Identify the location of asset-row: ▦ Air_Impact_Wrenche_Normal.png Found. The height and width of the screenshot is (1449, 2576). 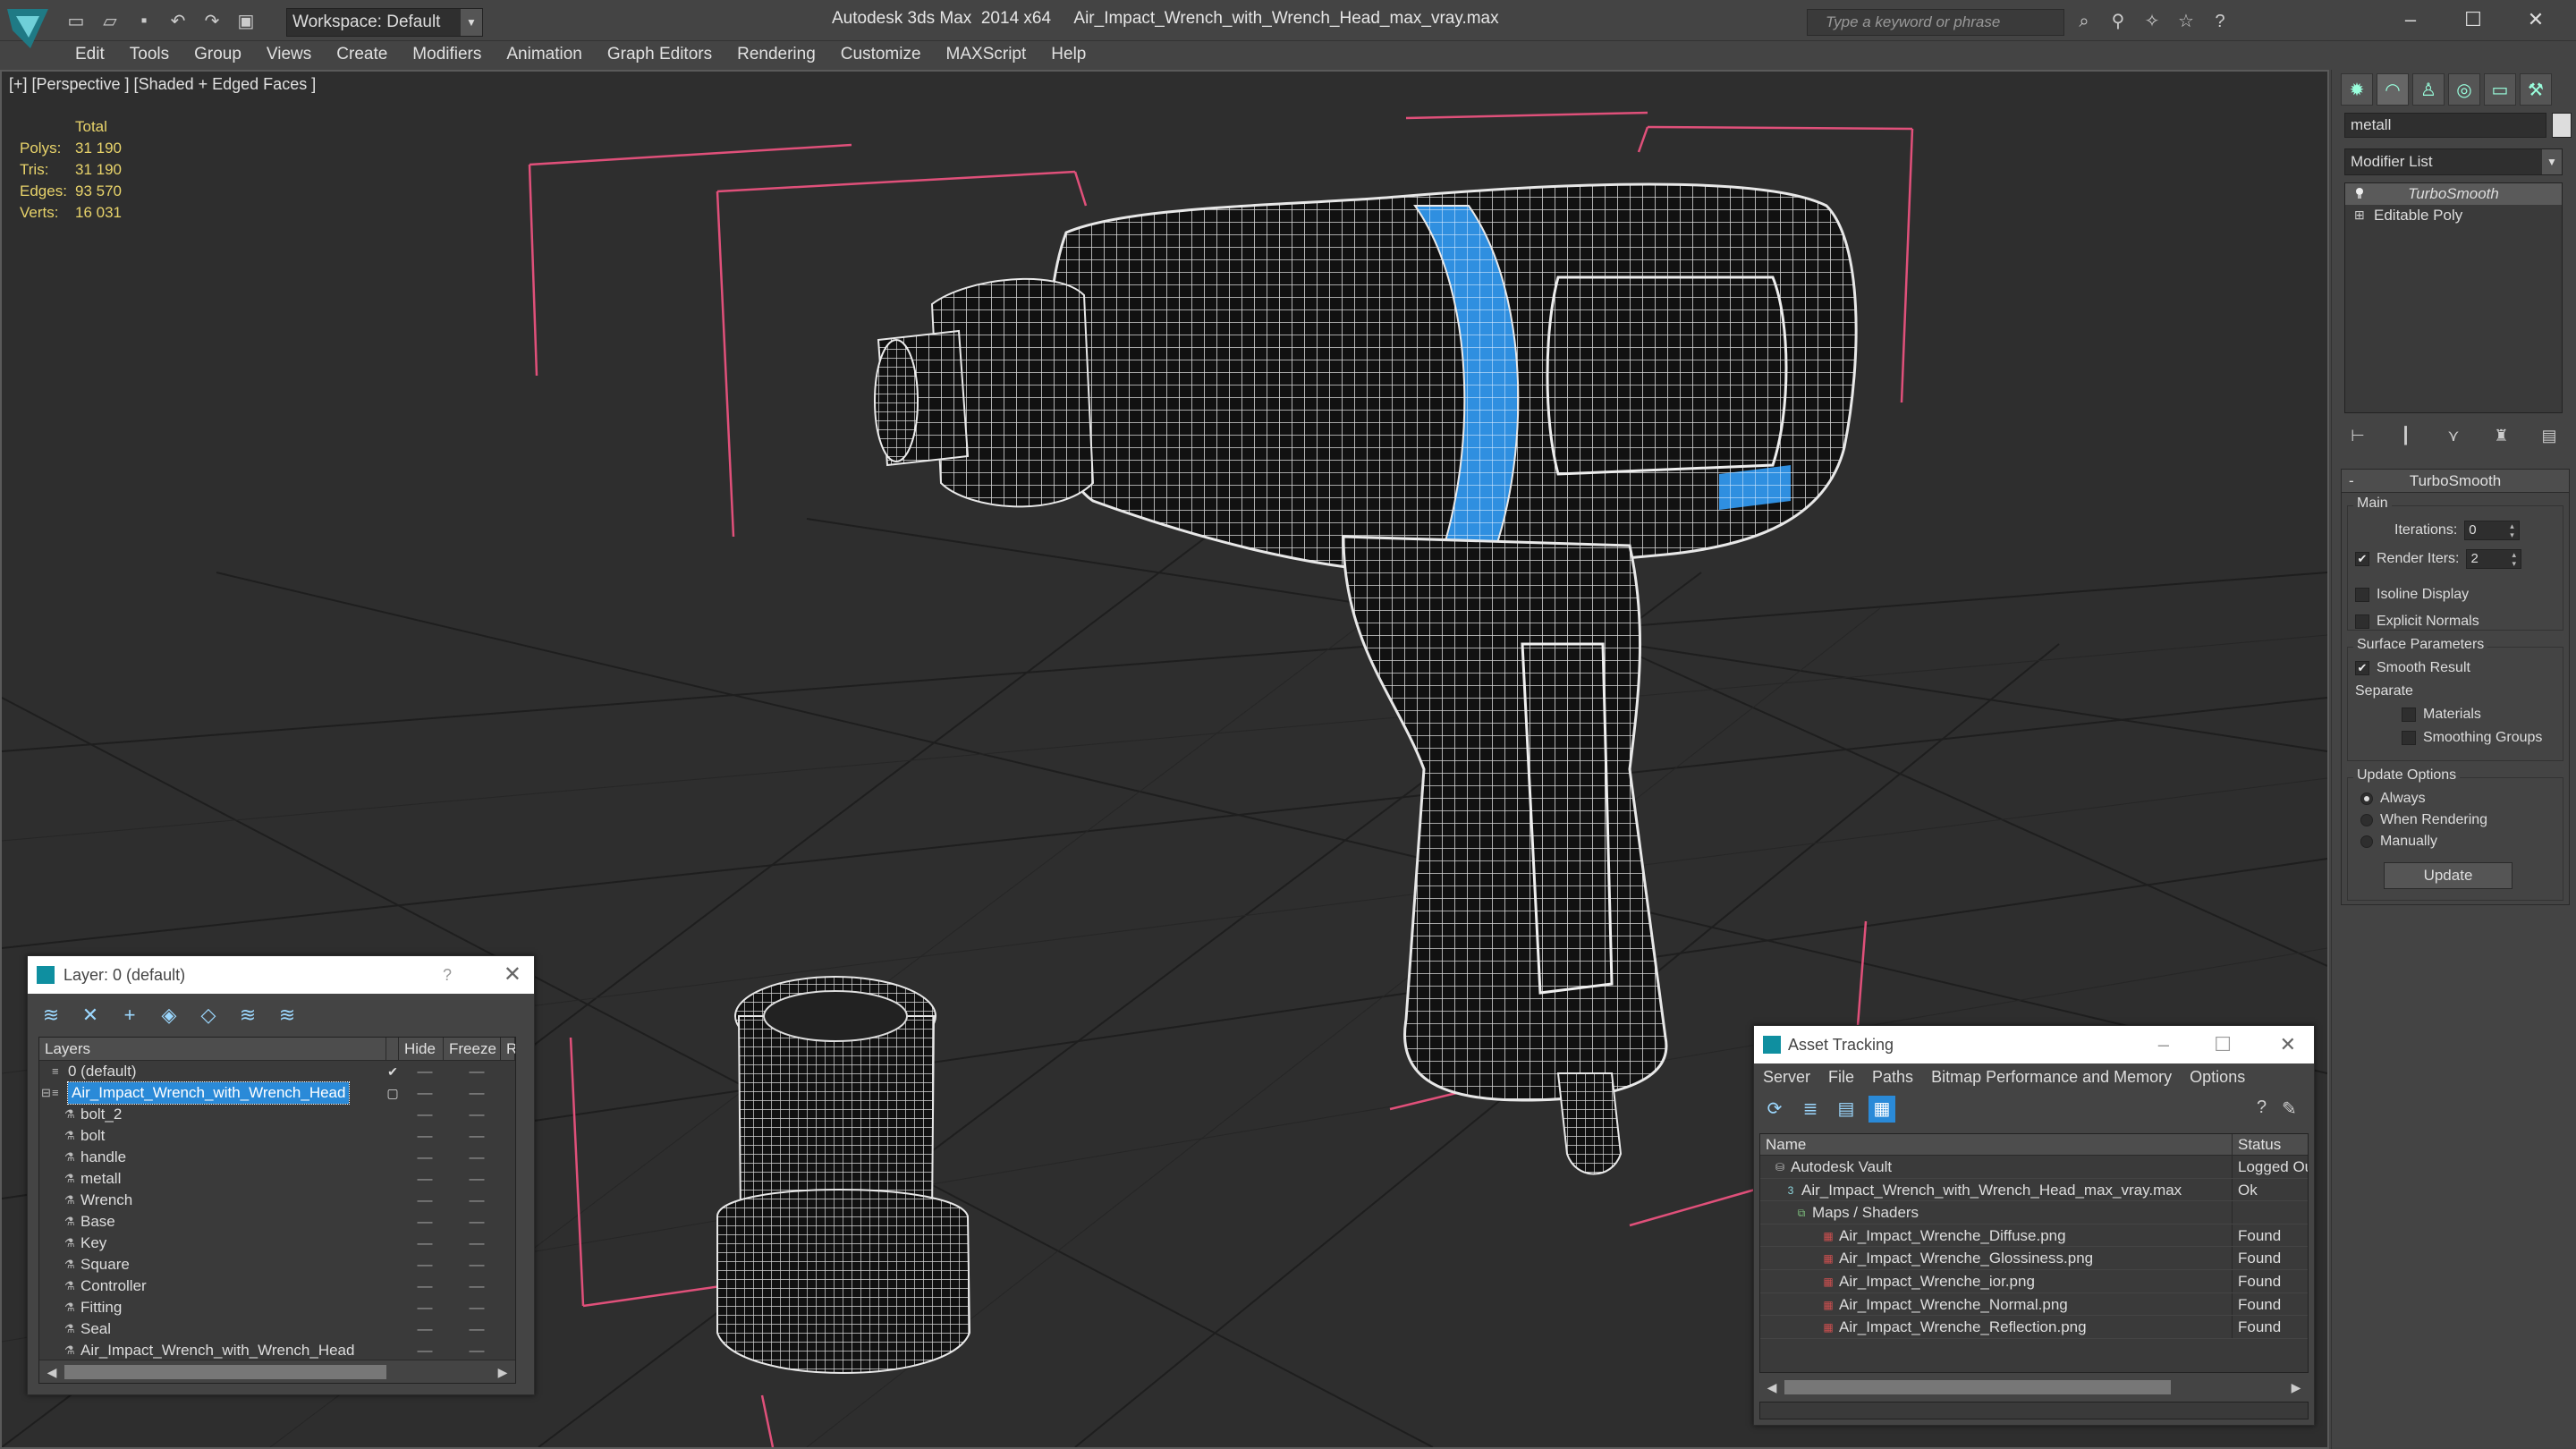
(2034, 1304).